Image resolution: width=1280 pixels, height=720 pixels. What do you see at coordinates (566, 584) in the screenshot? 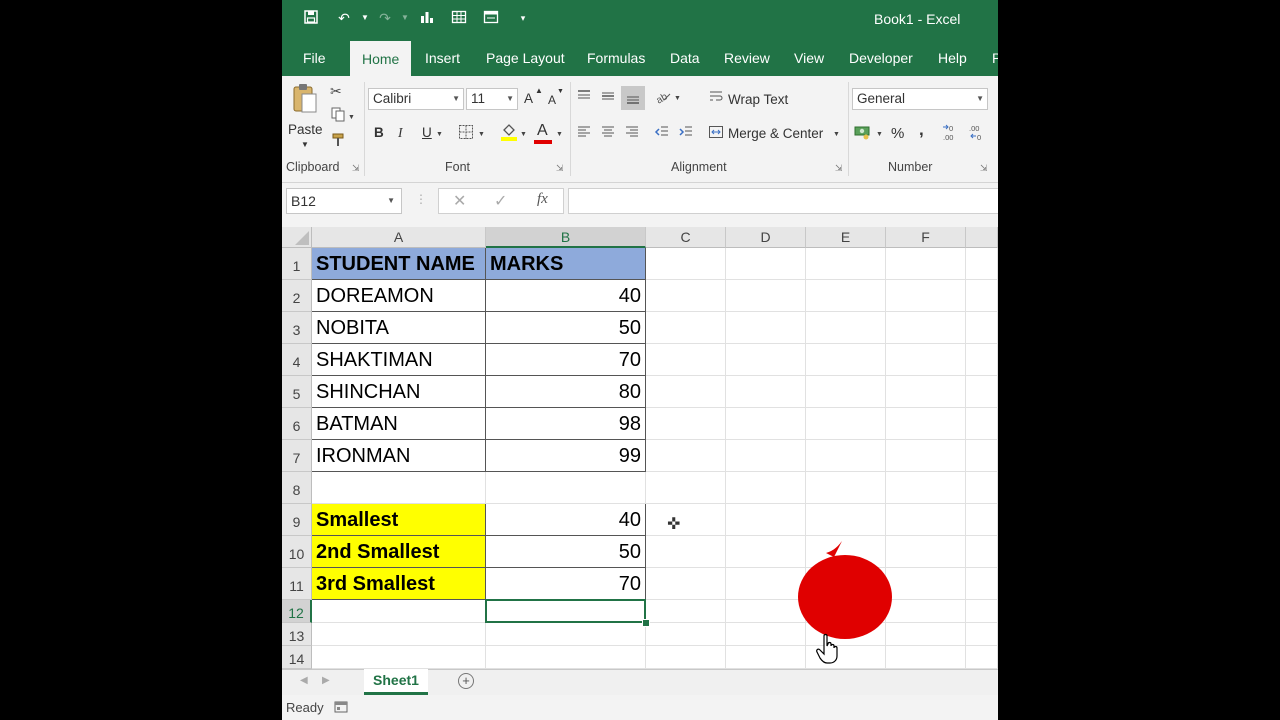
I see `summary-value-cell: 70` at bounding box center [566, 584].